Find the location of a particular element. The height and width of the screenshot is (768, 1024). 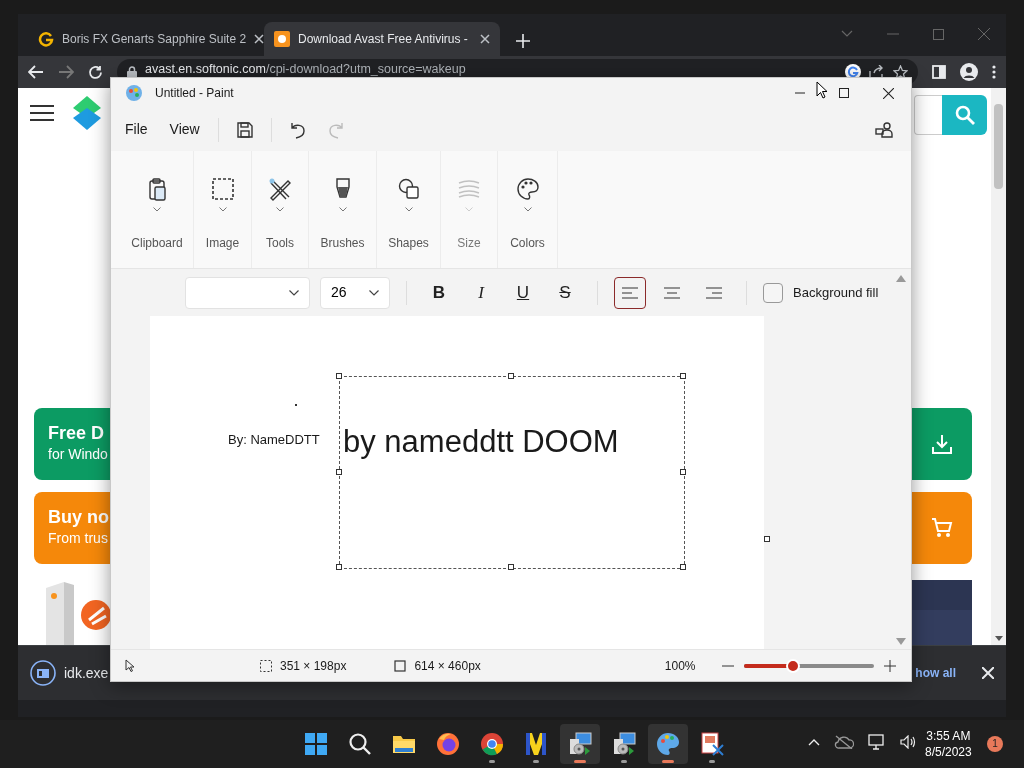

align-center-icon is located at coordinates (672, 292).